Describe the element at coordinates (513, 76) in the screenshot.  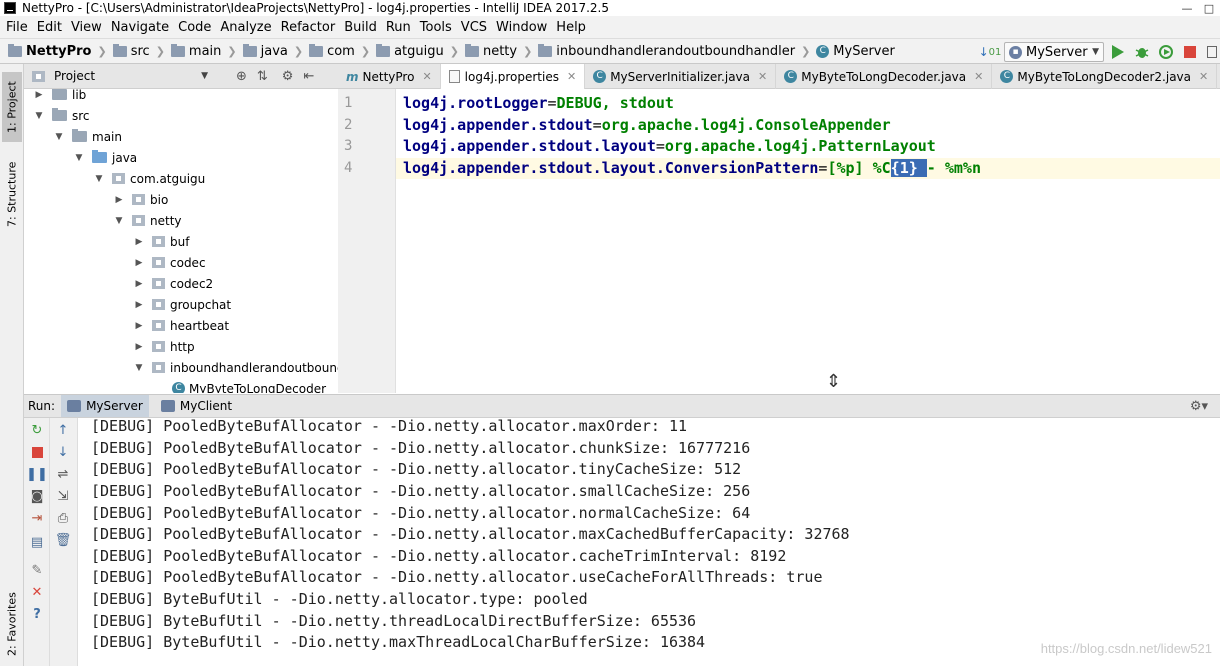
I see `tab-log4j-properties: log4j.properties ✕` at that location.